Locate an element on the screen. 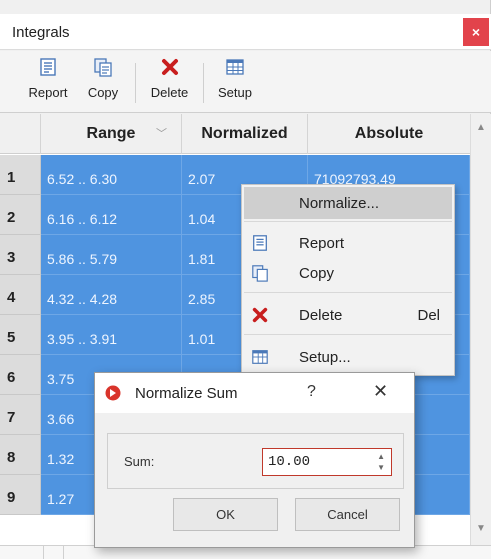 The width and height of the screenshot is (491, 559). report-button: Report is located at coordinates (48, 83).